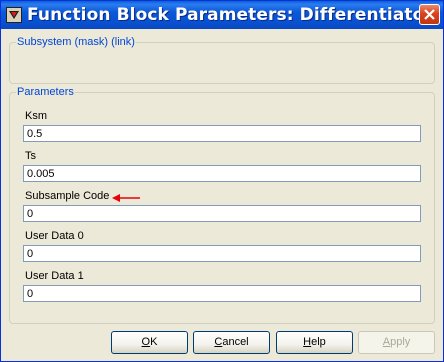 The height and width of the screenshot is (362, 444). Describe the element at coordinates (222, 213) in the screenshot. I see `subsample-code-input` at that location.